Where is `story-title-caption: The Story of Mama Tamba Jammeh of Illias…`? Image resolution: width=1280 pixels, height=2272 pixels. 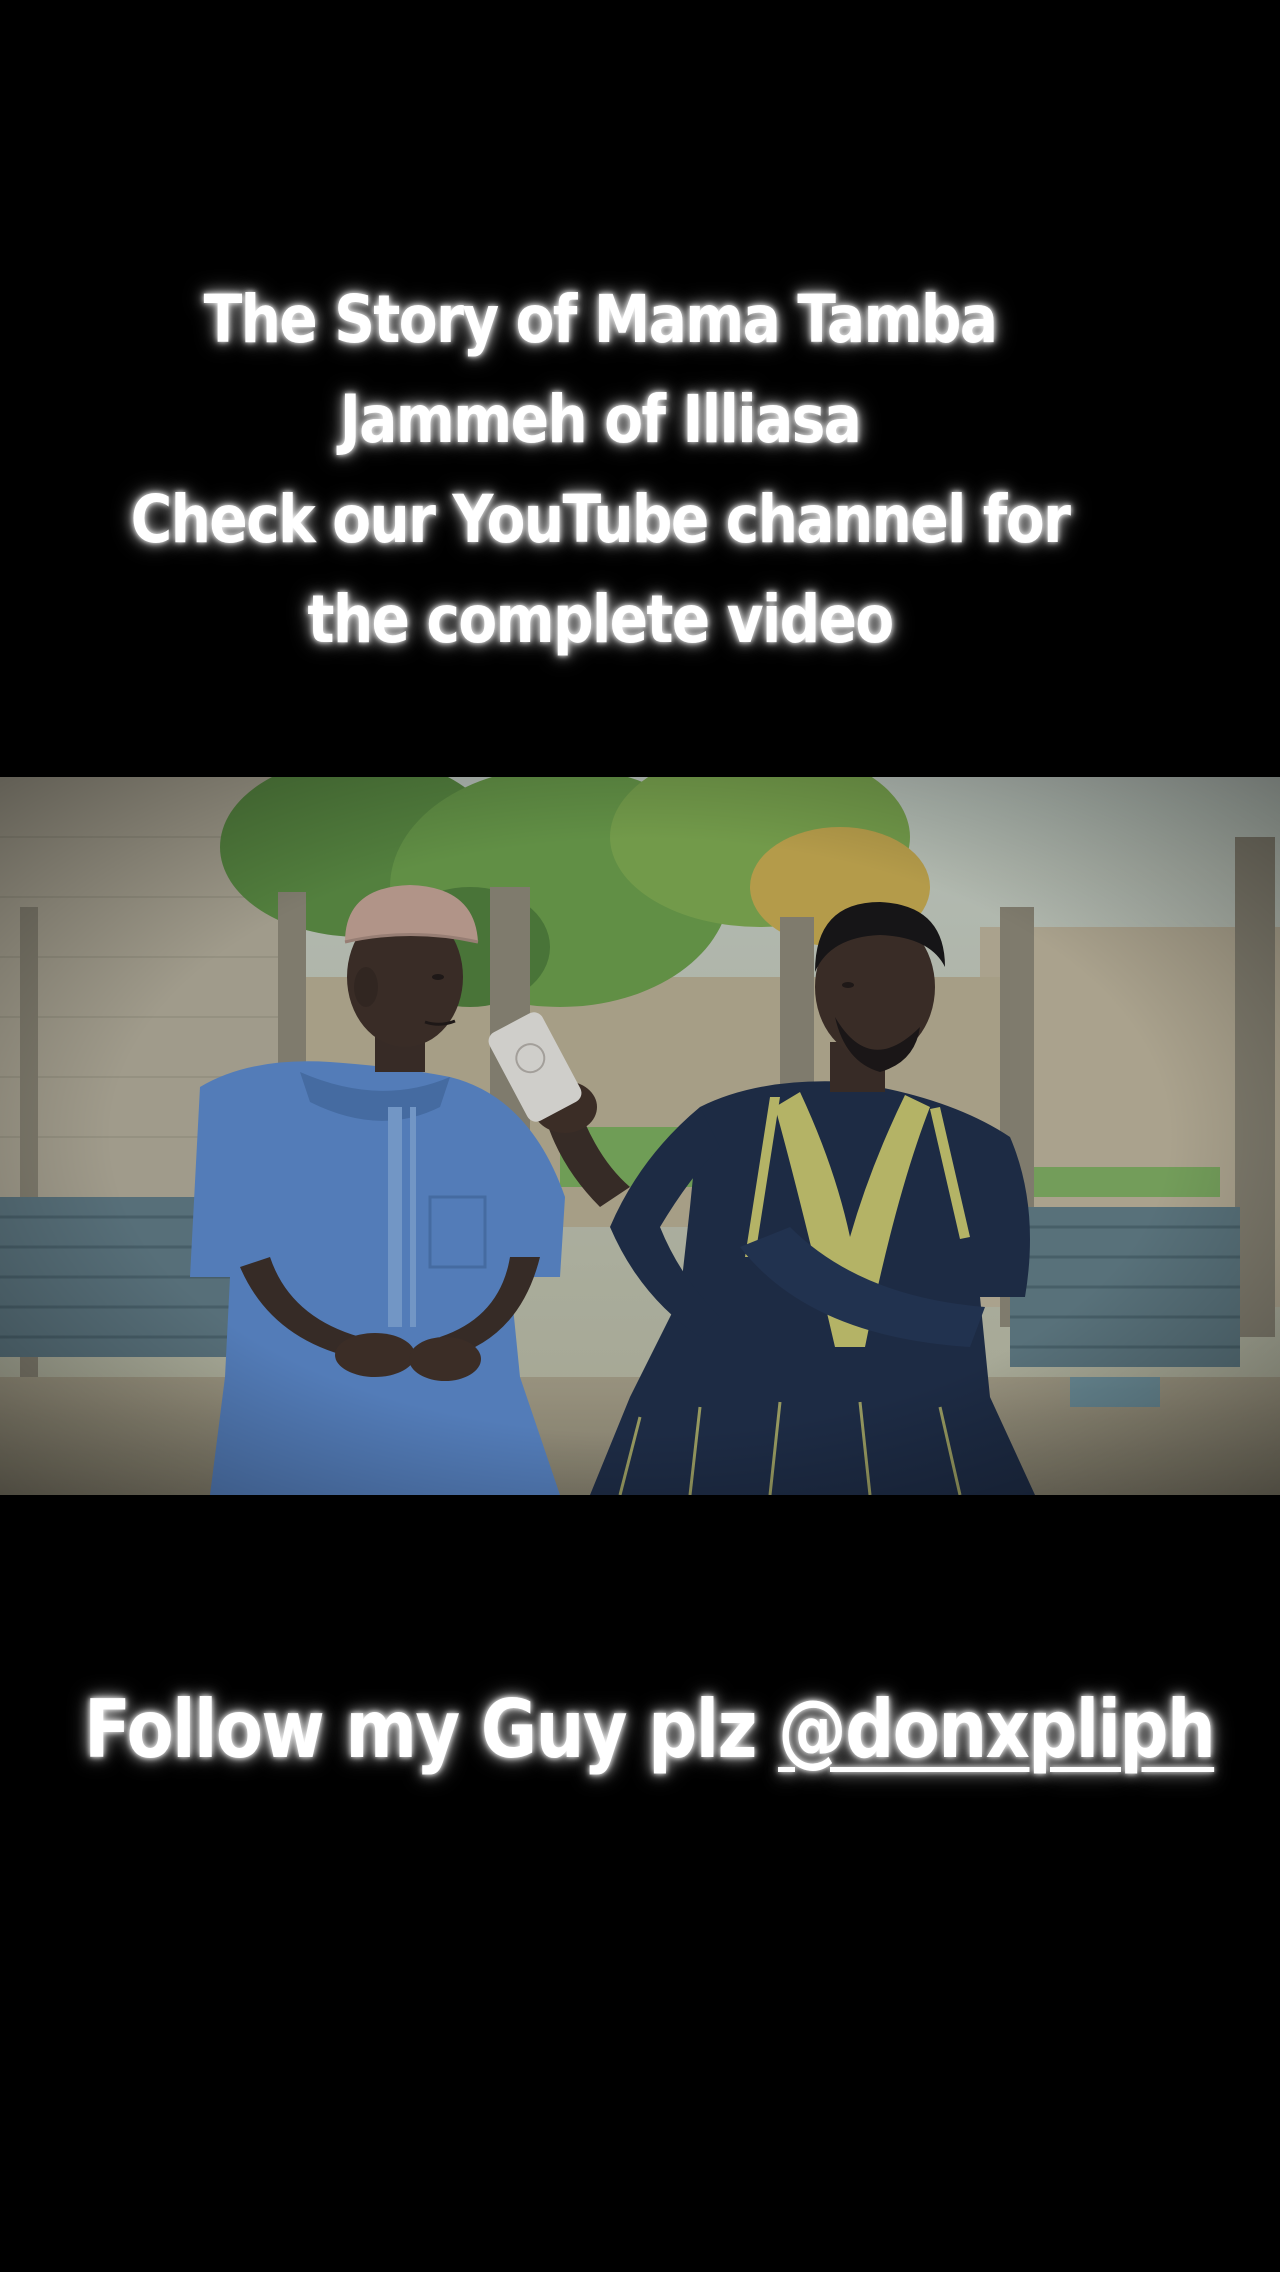
story-title-caption: The Story of Mama Tamba Jammeh of Illias… is located at coordinates (600, 470).